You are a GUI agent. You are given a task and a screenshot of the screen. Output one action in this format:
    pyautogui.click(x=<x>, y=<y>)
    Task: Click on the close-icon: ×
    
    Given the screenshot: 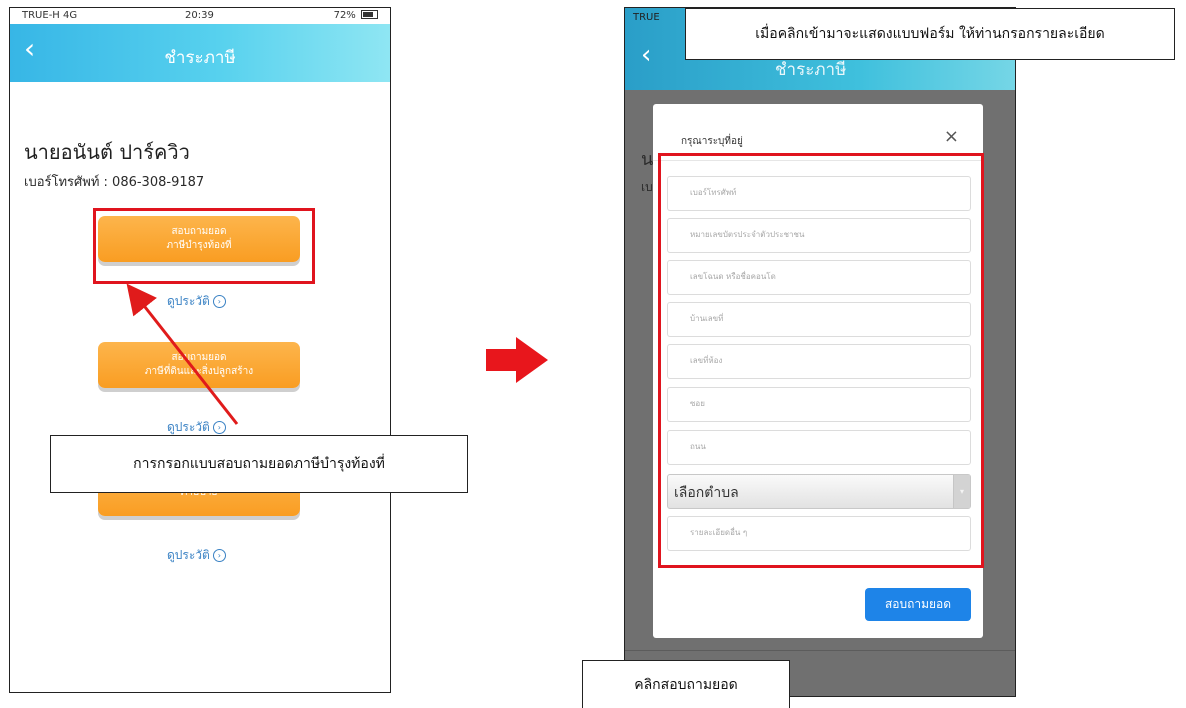 What is the action you would take?
    pyautogui.click(x=951, y=136)
    